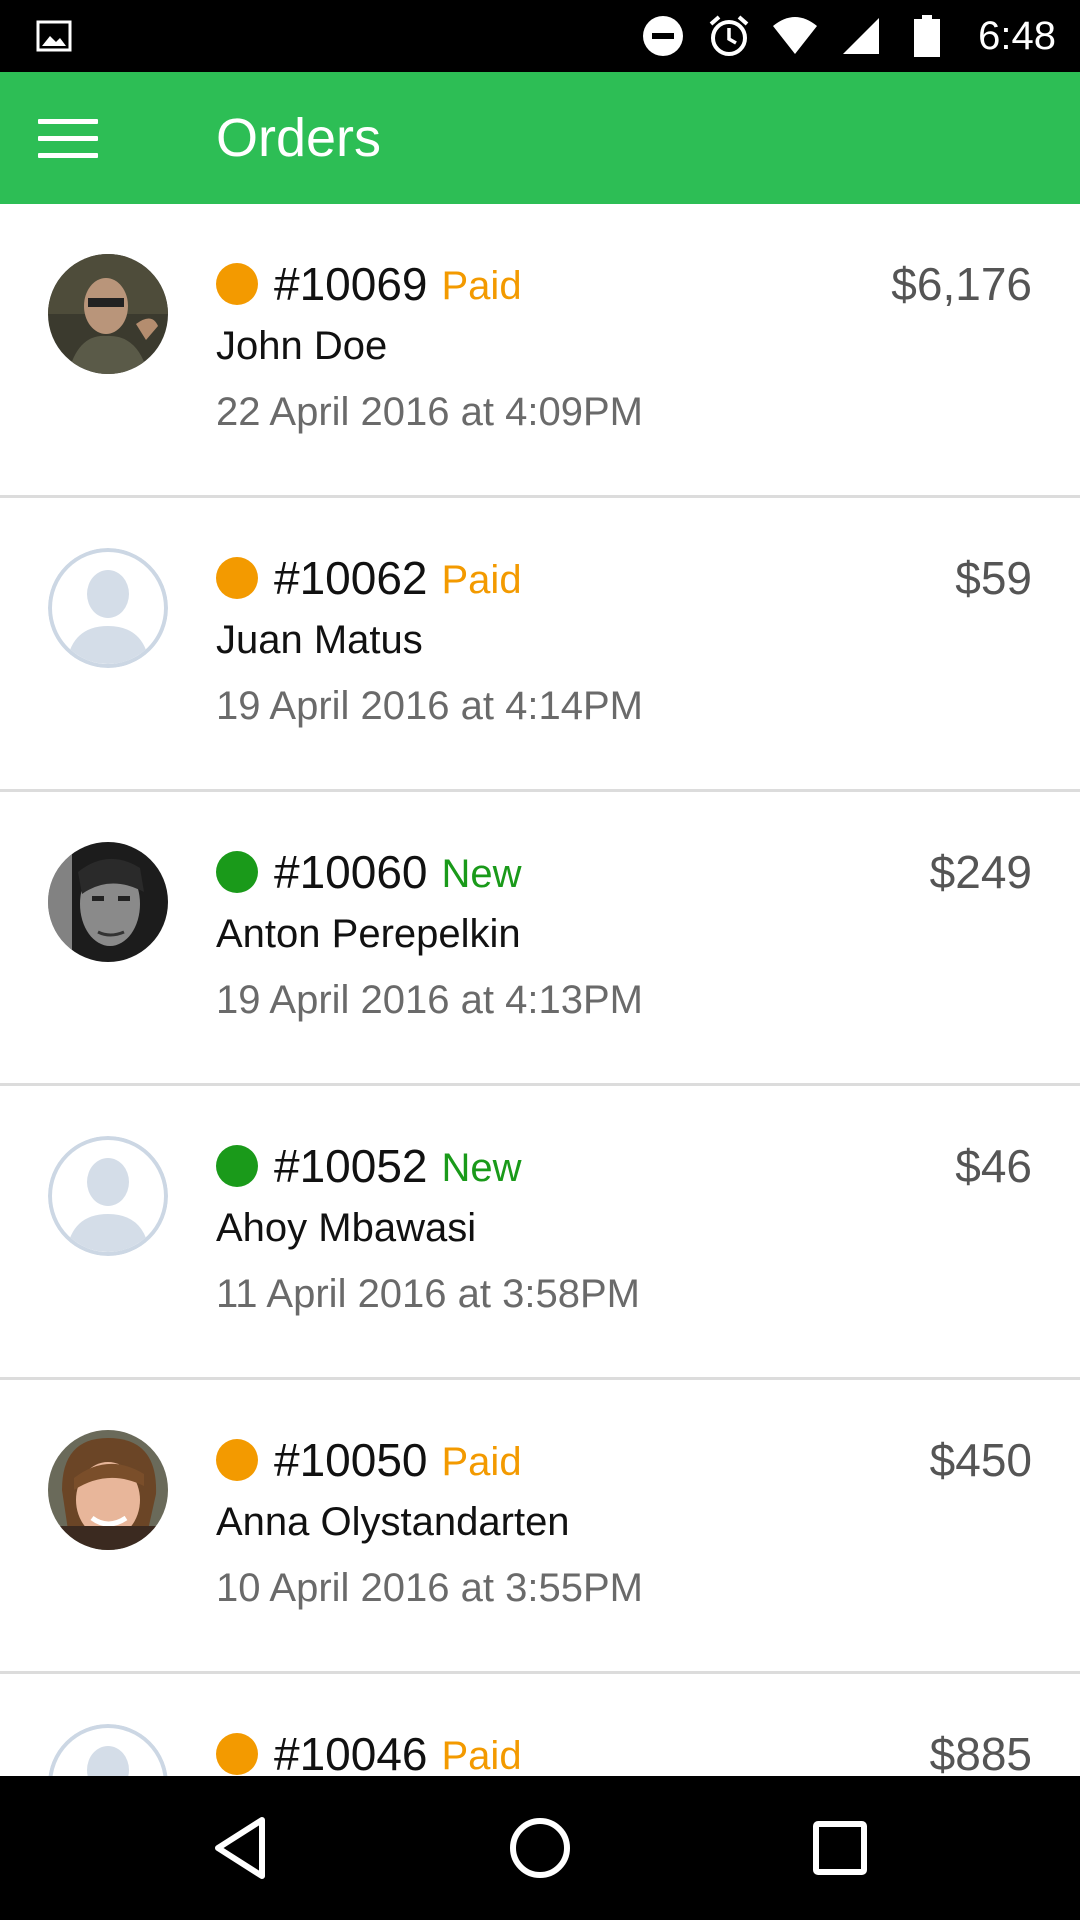 This screenshot has height=1920, width=1080. Describe the element at coordinates (351, 578) in the screenshot. I see `order-number: #10062` at that location.